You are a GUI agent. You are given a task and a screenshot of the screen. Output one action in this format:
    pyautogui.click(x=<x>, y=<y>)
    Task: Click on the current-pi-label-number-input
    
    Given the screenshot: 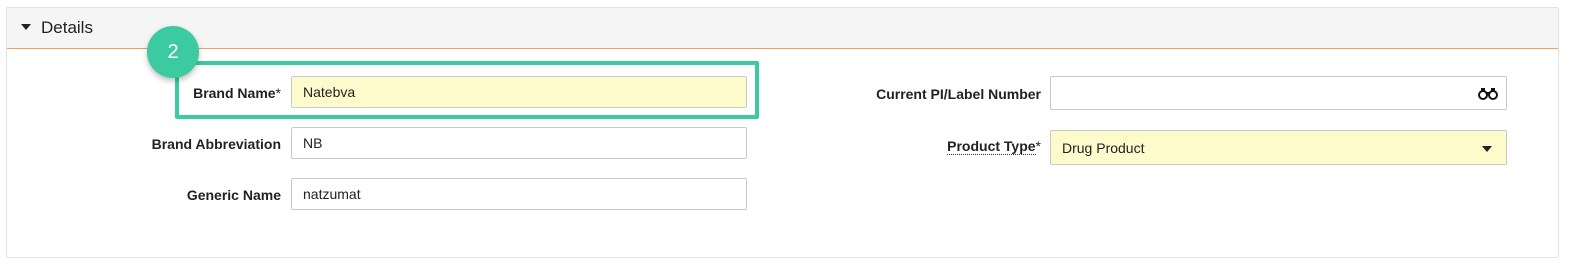 What is the action you would take?
    pyautogui.click(x=1278, y=93)
    